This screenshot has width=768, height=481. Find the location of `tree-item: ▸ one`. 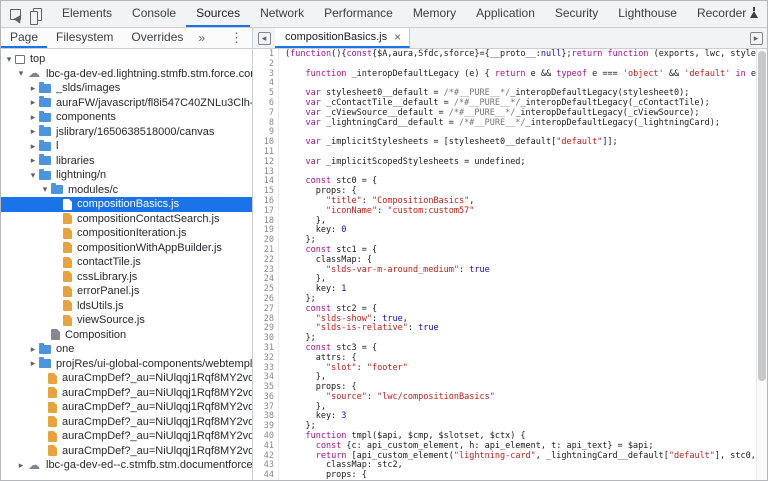

tree-item: ▸ one is located at coordinates (126, 349).